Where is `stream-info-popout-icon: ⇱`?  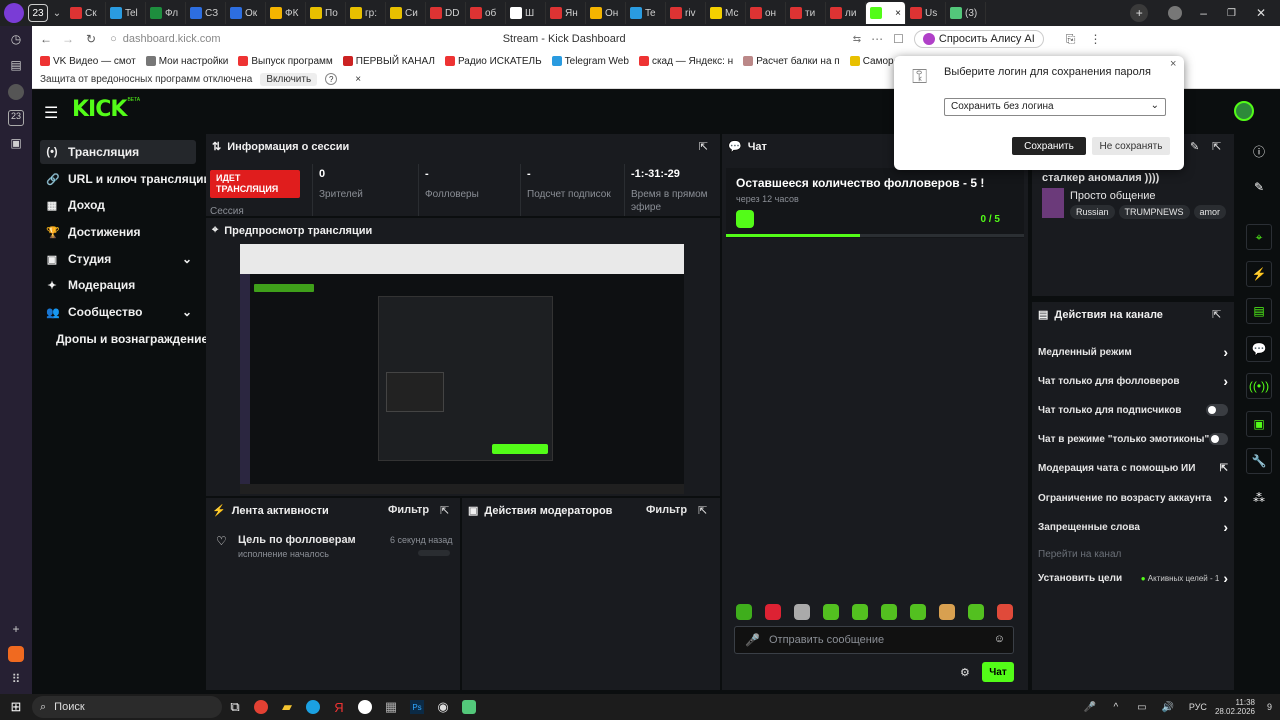 stream-info-popout-icon: ⇱ is located at coordinates (1216, 146).